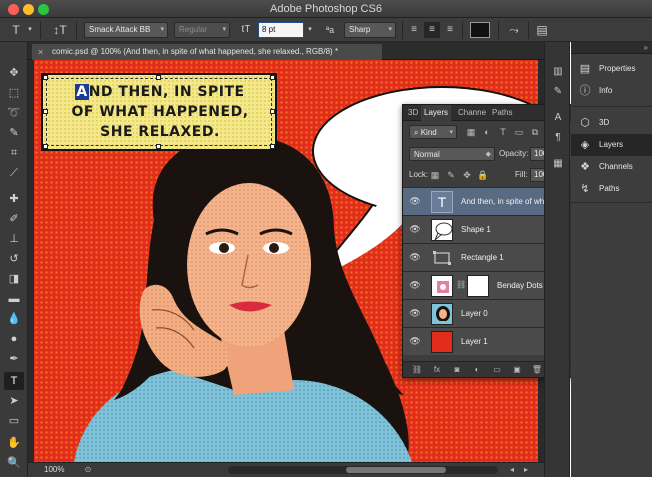  Describe the element at coordinates (14, 463) in the screenshot. I see `zoom-tool-icon: 🔍` at that location.